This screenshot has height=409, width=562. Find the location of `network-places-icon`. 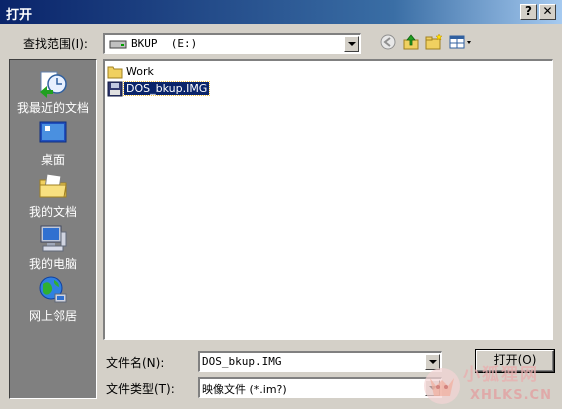

network-places-icon is located at coordinates (53, 289).